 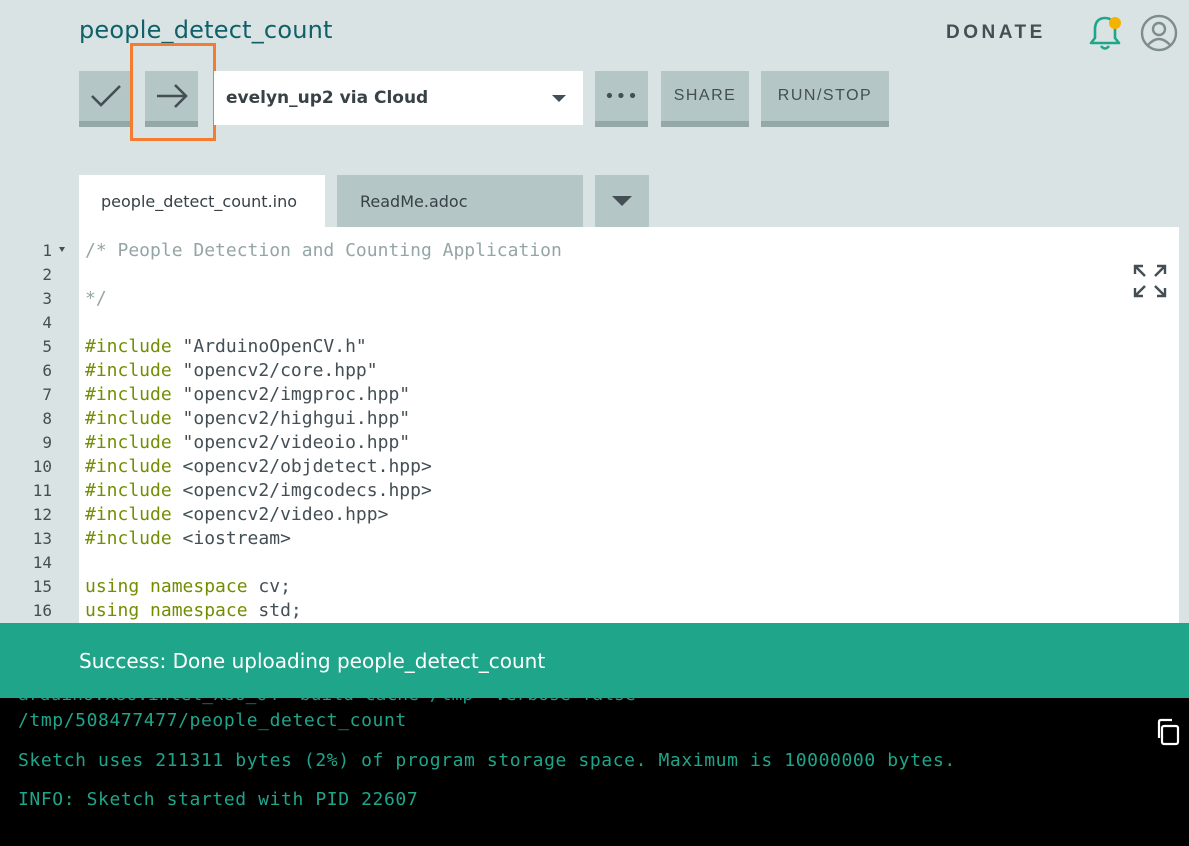 What do you see at coordinates (269, 586) in the screenshot?
I see `code-text: cv;` at bounding box center [269, 586].